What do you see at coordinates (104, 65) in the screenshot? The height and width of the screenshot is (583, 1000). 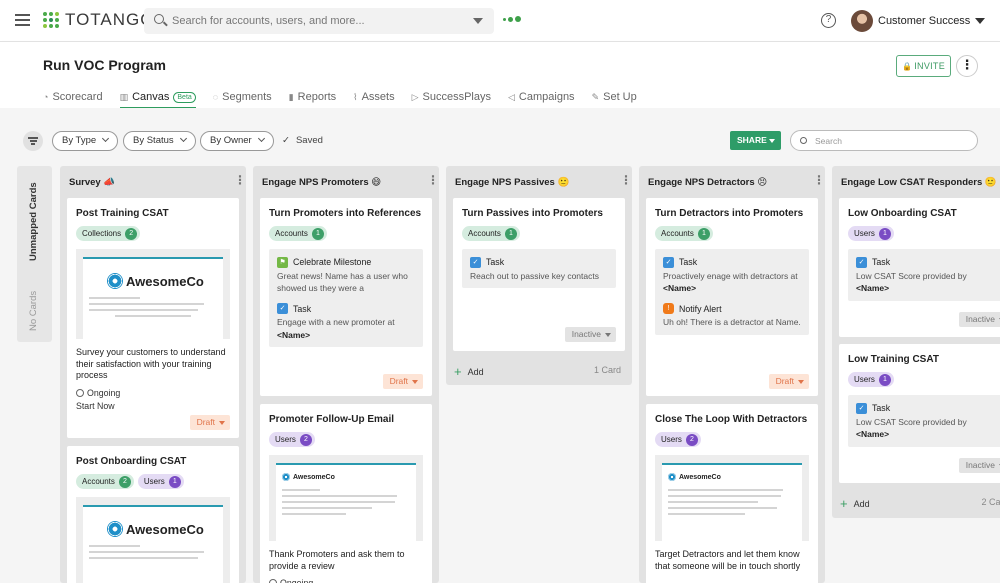 I see `page-title: Run VOC Program` at bounding box center [104, 65].